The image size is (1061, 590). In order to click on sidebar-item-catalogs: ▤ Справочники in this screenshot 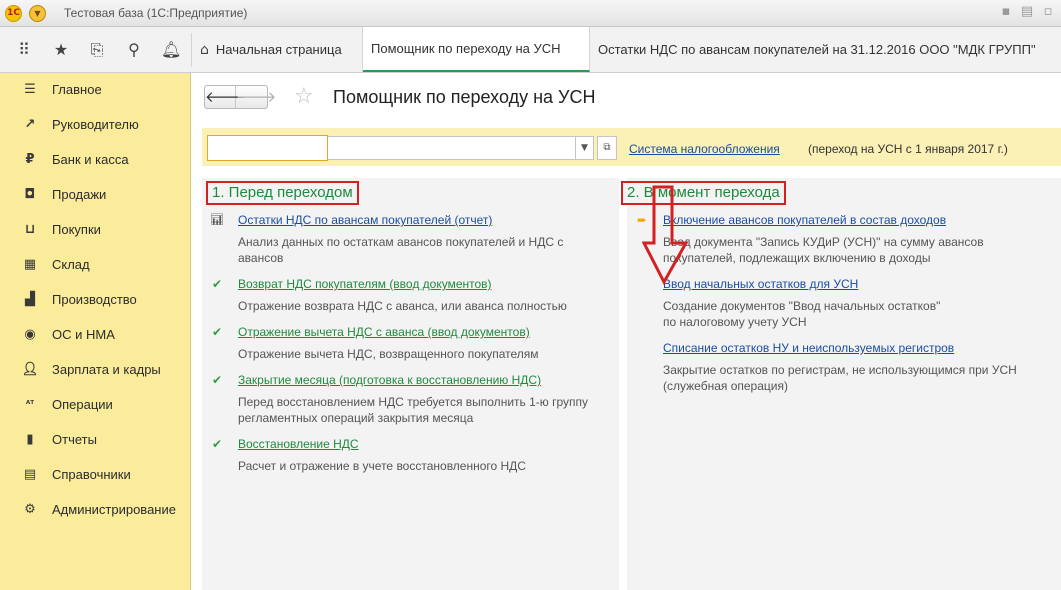, I will do `click(95, 475)`.